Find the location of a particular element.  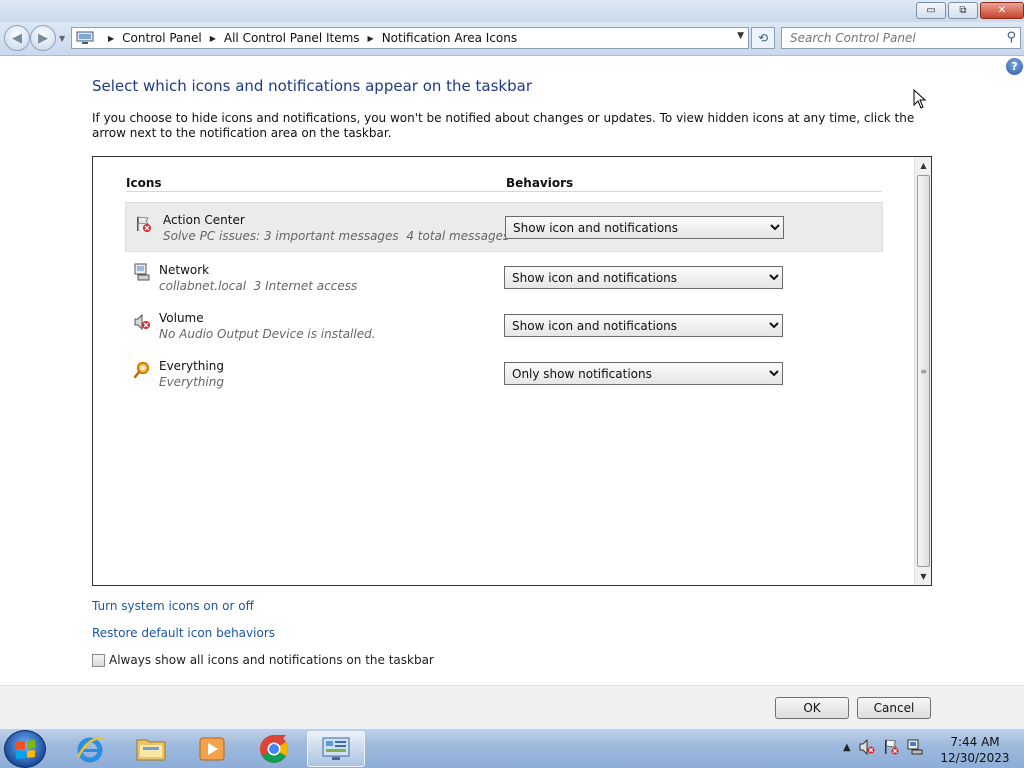

item-description: collabnet.local 3 Internet access is located at coordinates (258, 286).